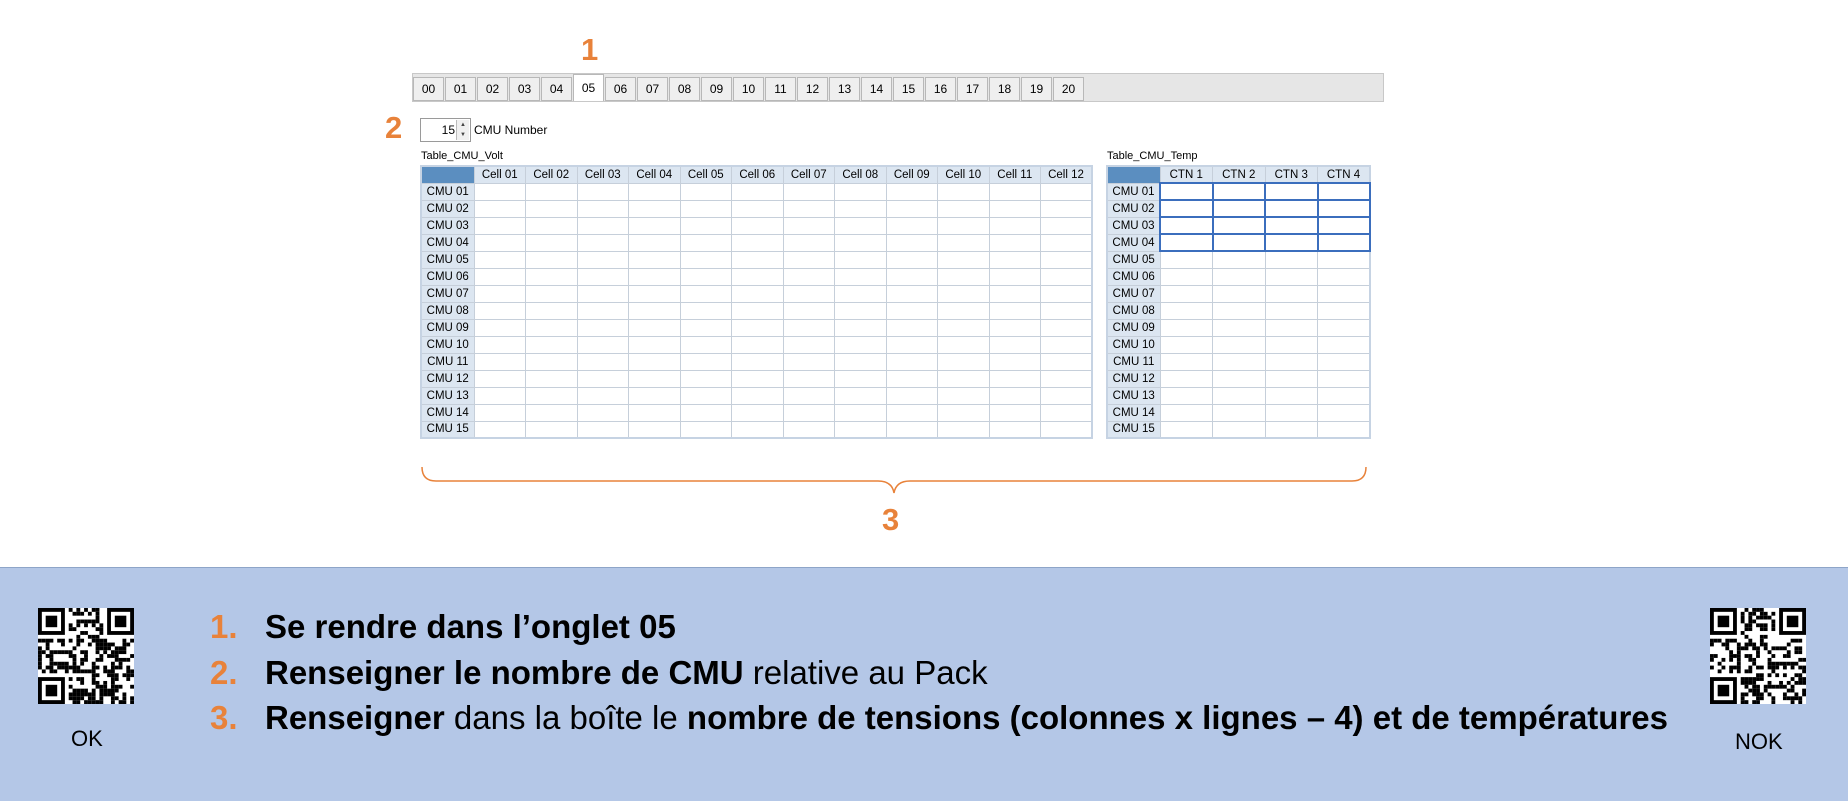 This screenshot has height=801, width=1848. Describe the element at coordinates (780, 89) in the screenshot. I see `tab-11: 11` at that location.